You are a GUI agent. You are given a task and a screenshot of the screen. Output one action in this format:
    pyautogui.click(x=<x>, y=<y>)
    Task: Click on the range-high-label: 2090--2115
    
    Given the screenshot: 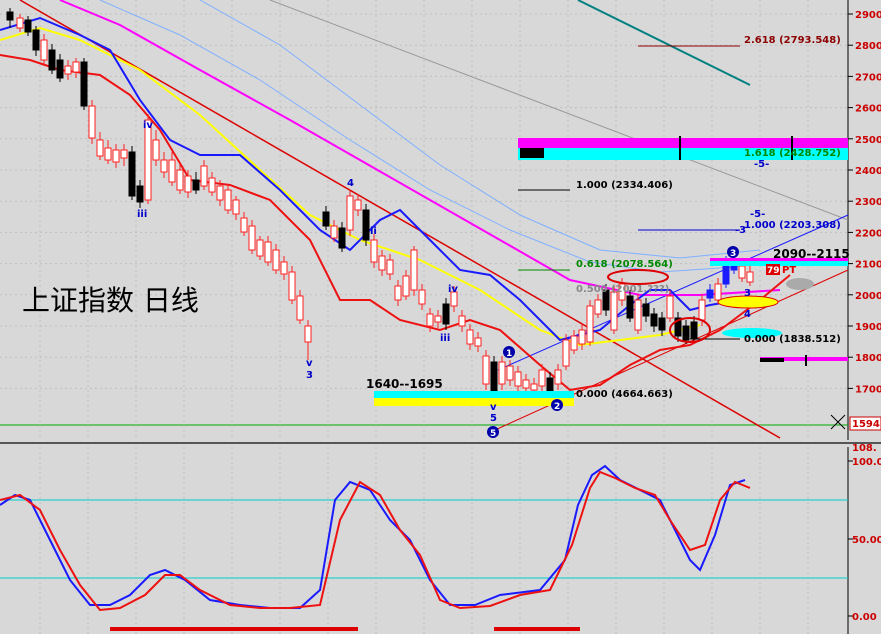 What is the action you would take?
    pyautogui.click(x=811, y=254)
    